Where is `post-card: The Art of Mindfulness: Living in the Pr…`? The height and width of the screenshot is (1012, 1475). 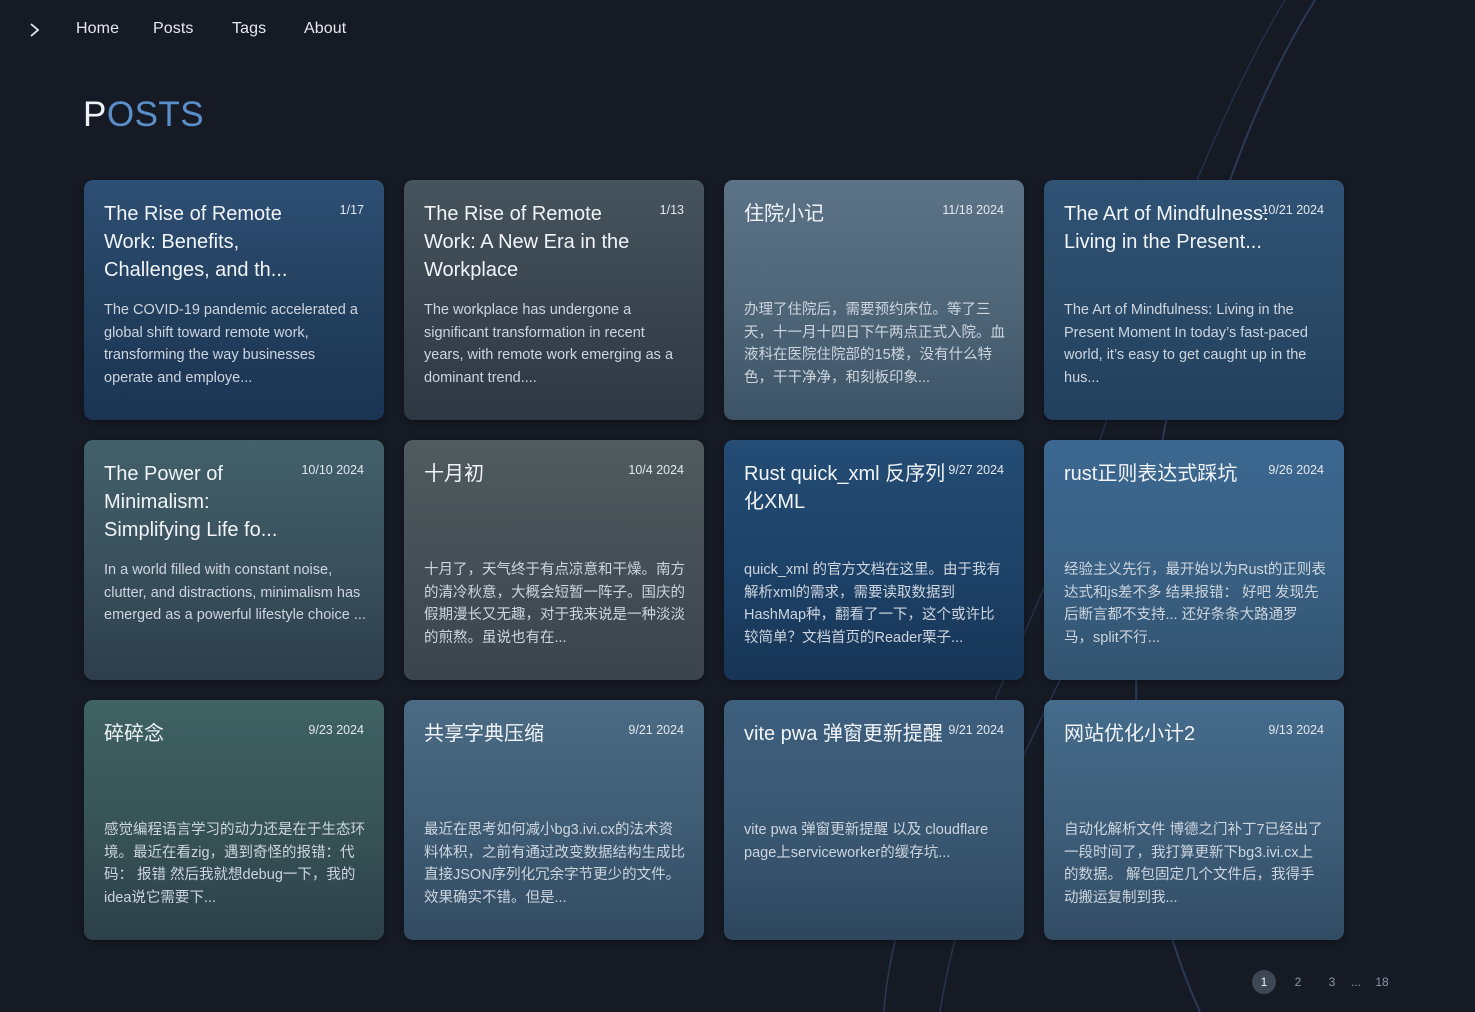 post-card: The Art of Mindfulness: Living in the Pr… is located at coordinates (1194, 300).